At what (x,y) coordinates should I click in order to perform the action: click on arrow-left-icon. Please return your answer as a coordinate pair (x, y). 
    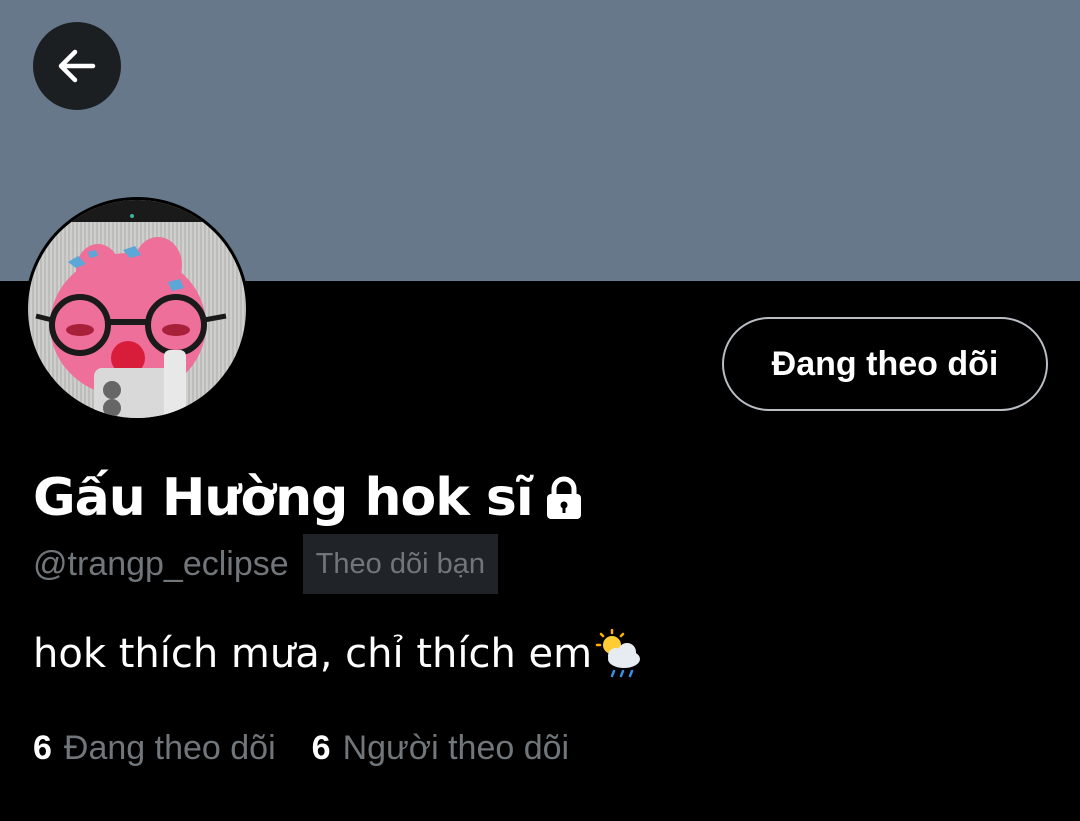
    Looking at the image, I should click on (77, 66).